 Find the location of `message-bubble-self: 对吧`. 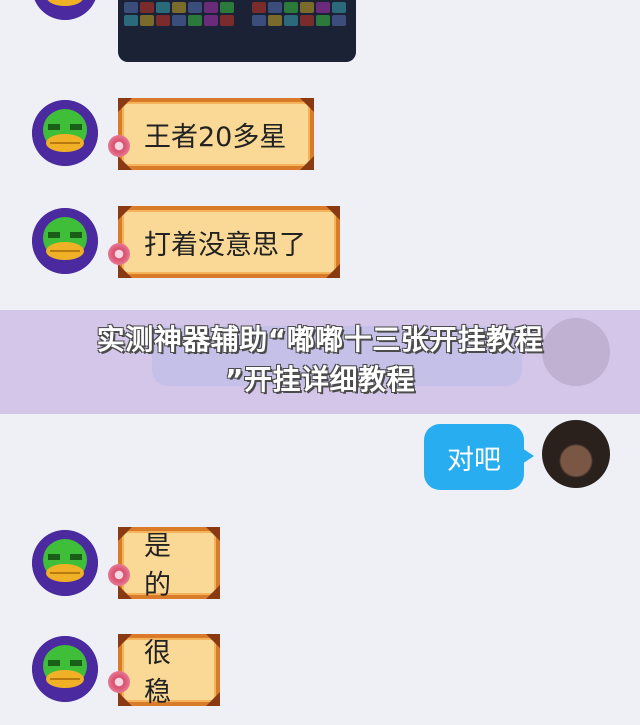

message-bubble-self: 对吧 is located at coordinates (479, 457).